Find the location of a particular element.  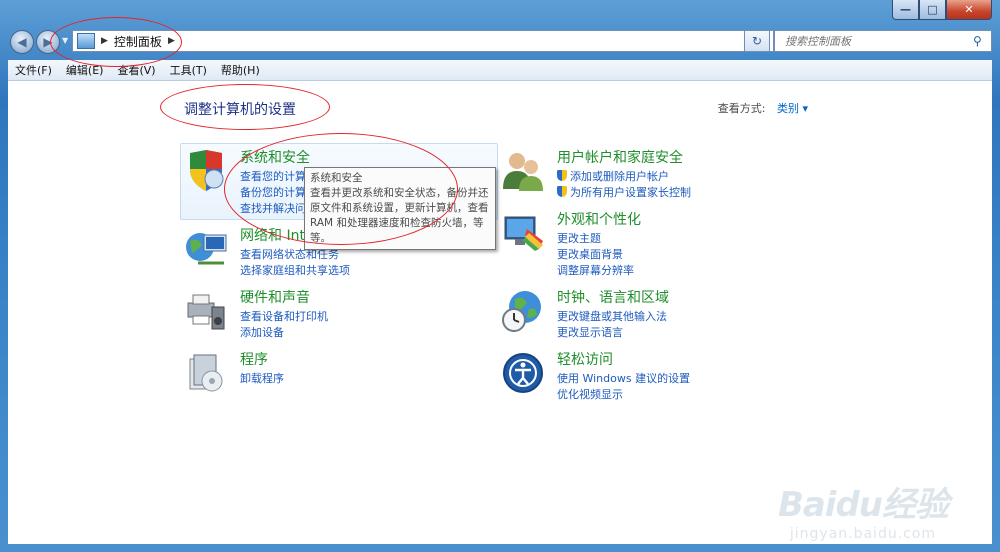

control-panel-icon is located at coordinates (86, 41).